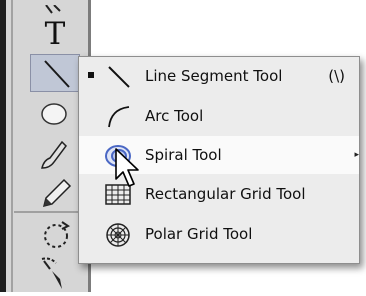 The height and width of the screenshot is (296, 366). Describe the element at coordinates (336, 76) in the screenshot. I see `keyboard-shortcut: (\)` at that location.